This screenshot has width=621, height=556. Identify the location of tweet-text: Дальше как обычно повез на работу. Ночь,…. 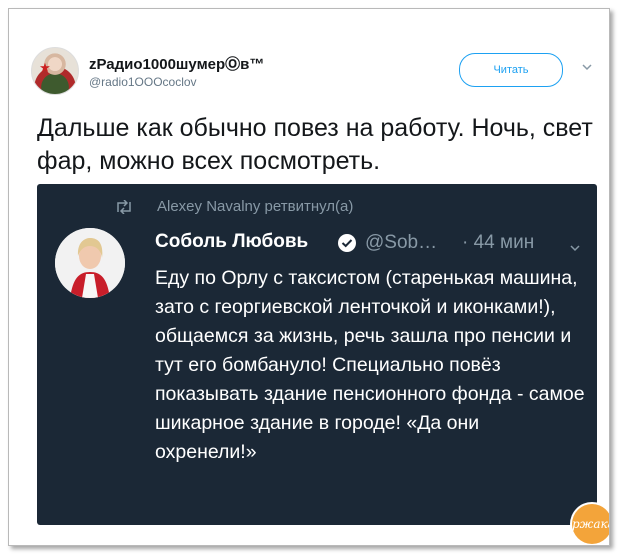
(315, 144).